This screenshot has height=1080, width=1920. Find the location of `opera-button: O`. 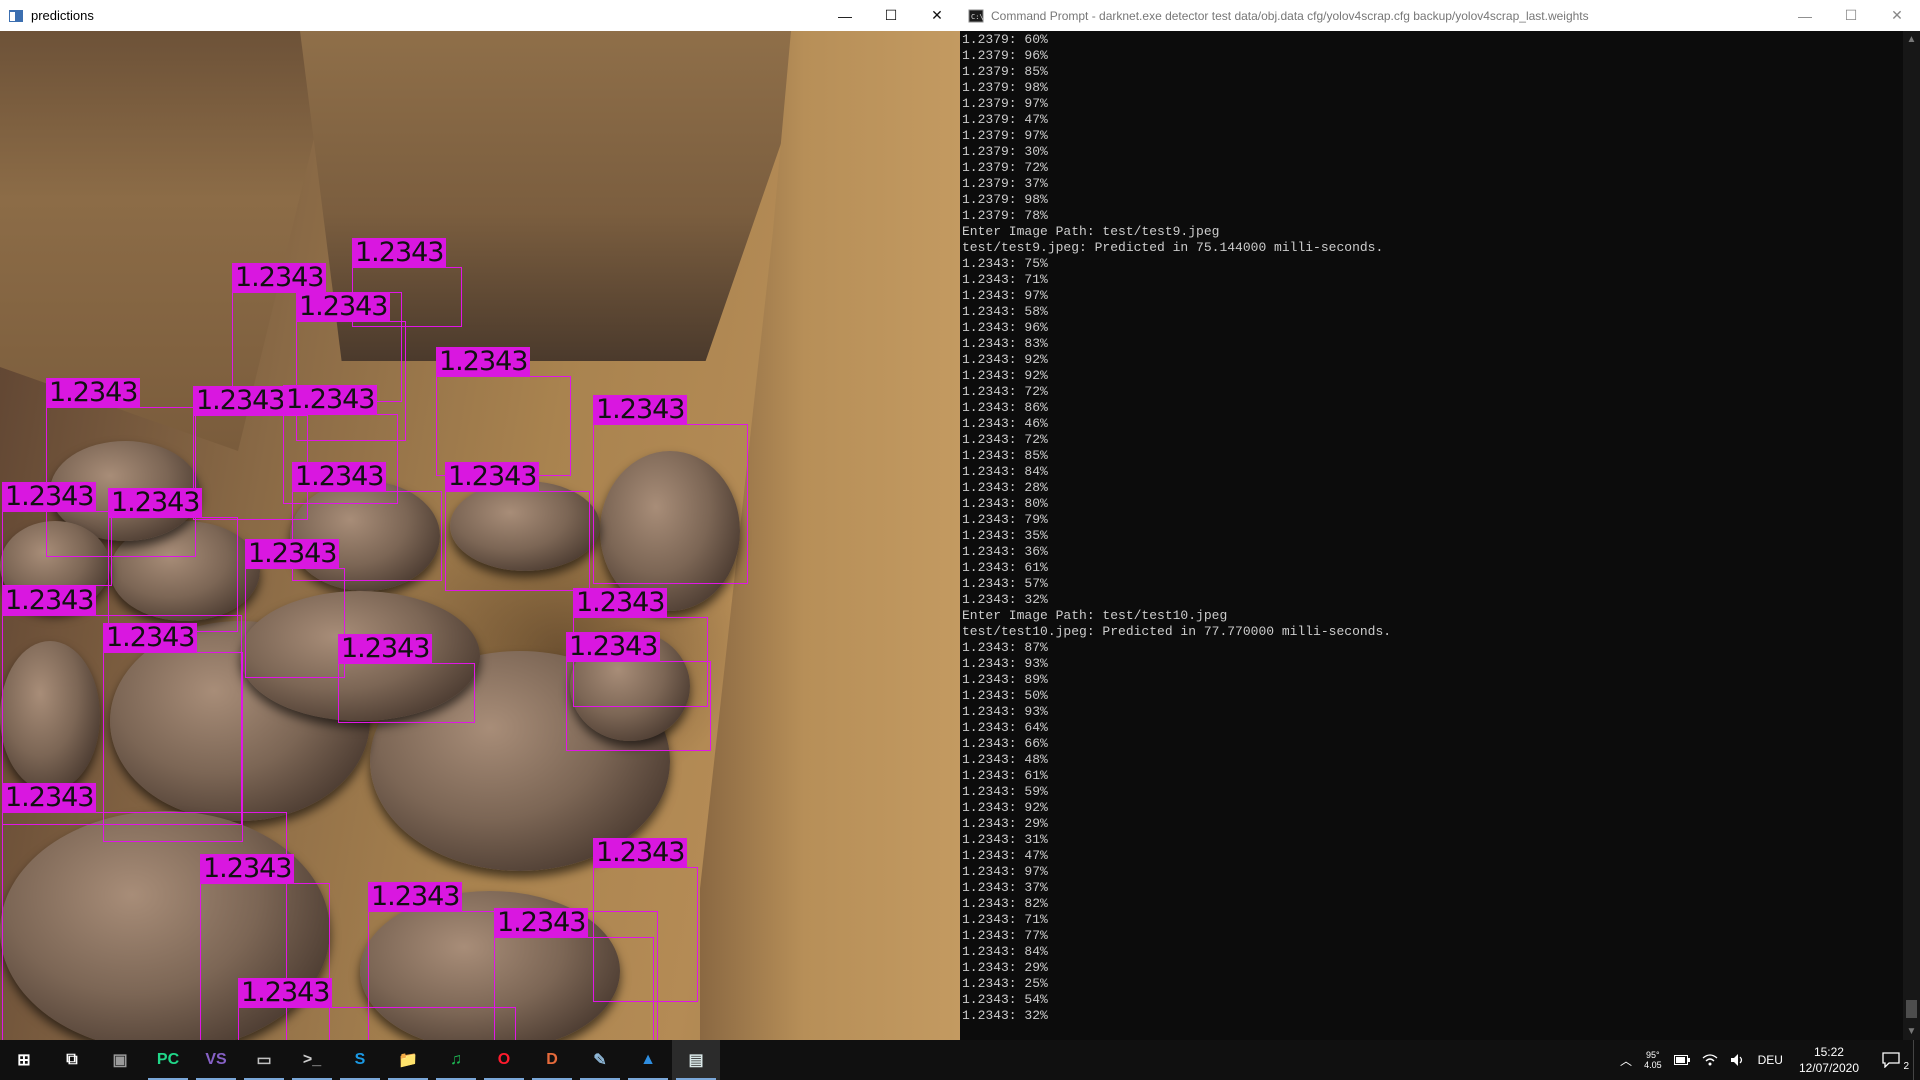

opera-button: O is located at coordinates (504, 1060).